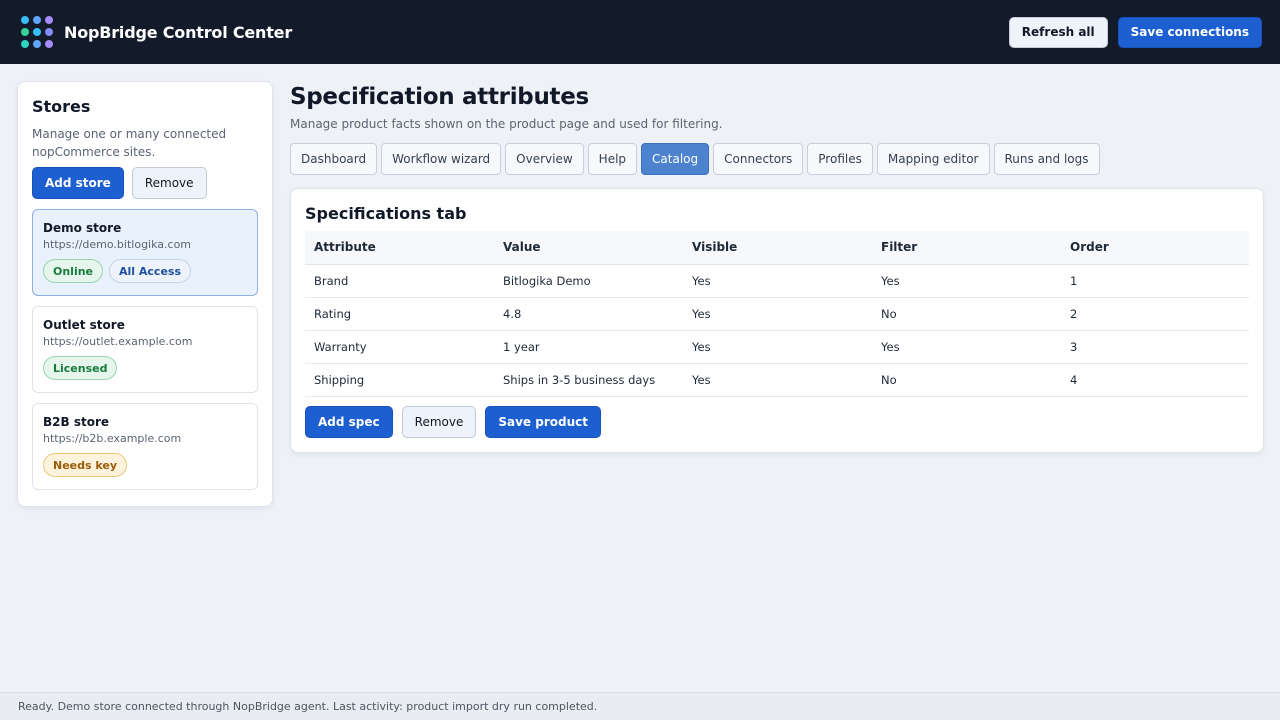 This screenshot has height=720, width=1280. I want to click on table-header-row: Attribute Value Visible Filter Order, so click(777, 248).